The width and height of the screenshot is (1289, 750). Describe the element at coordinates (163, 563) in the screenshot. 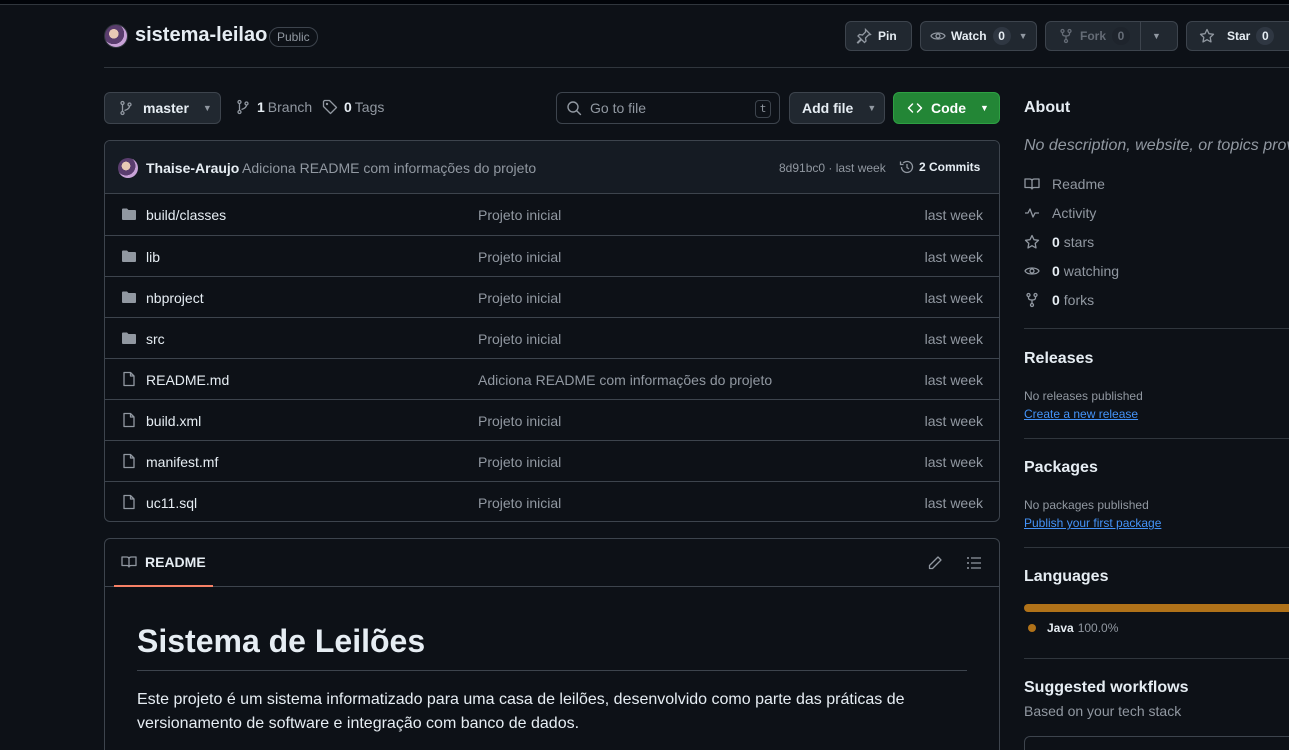

I see `tab-readme: README` at that location.